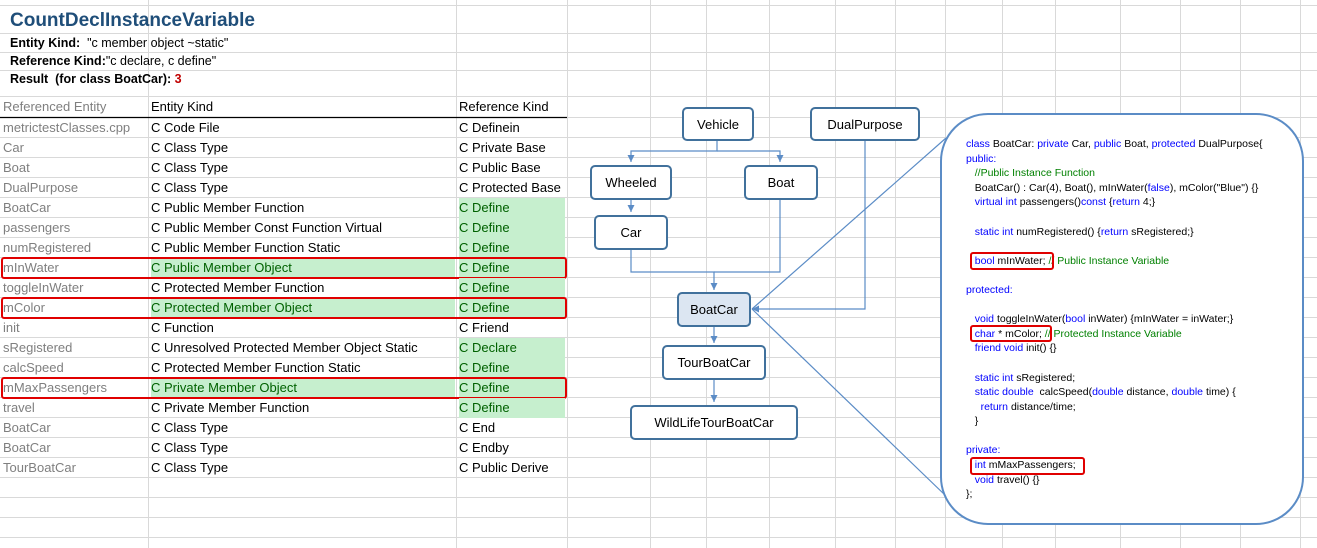  I want to click on code-token: }, so click(972, 421).